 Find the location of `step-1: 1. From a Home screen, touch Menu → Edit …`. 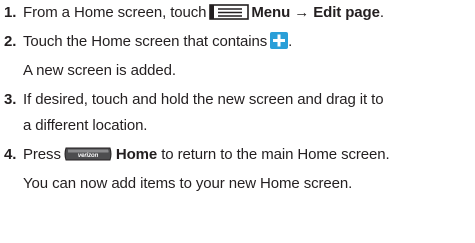

step-1: 1. From a Home screen, touch Menu → Edit … is located at coordinates (239, 13).